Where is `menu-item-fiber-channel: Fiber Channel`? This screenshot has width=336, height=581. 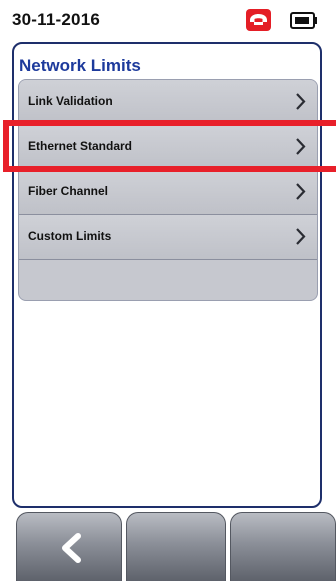
menu-item-fiber-channel: Fiber Channel is located at coordinates (168, 192).